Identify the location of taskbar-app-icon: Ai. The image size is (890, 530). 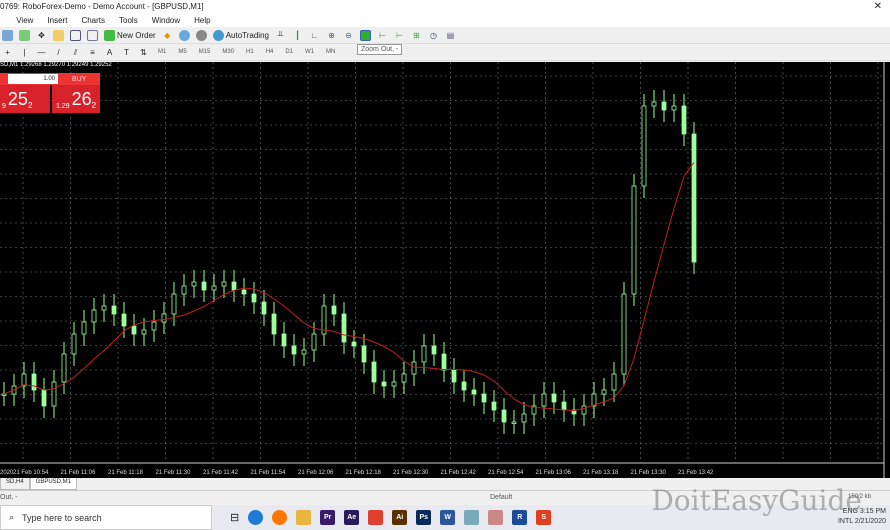
(400, 517).